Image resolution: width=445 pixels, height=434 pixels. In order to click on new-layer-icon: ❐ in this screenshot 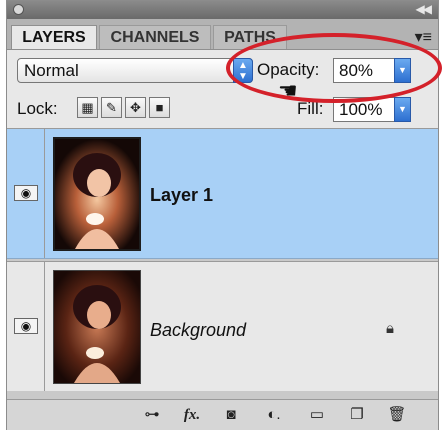, I will do `click(357, 415)`.